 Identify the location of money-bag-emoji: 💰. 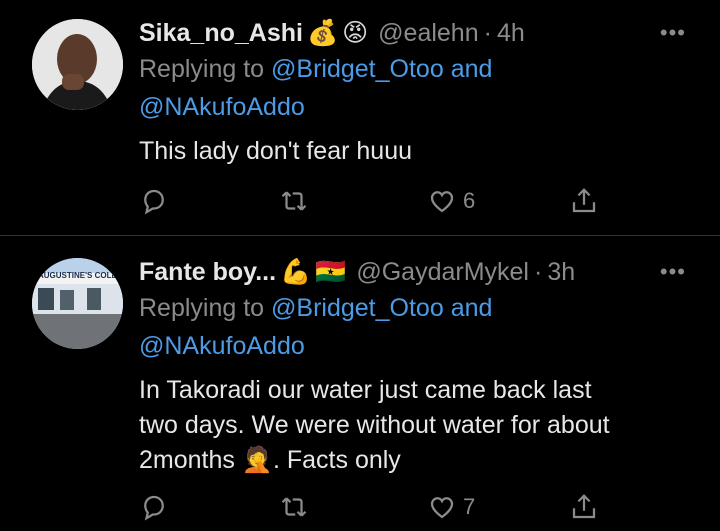
(322, 32).